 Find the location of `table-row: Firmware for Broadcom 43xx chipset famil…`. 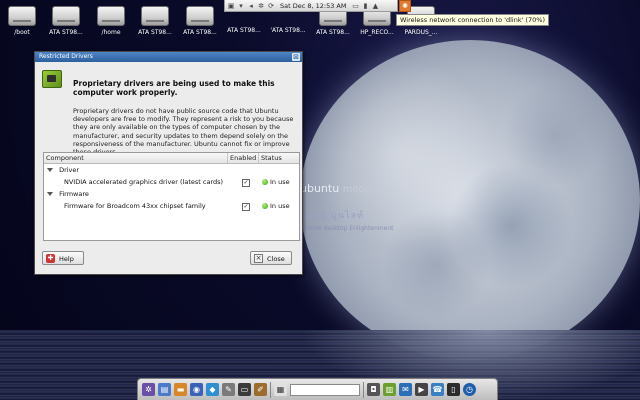

table-row: Firmware for Broadcom 43xx chipset famil… is located at coordinates (171, 206).